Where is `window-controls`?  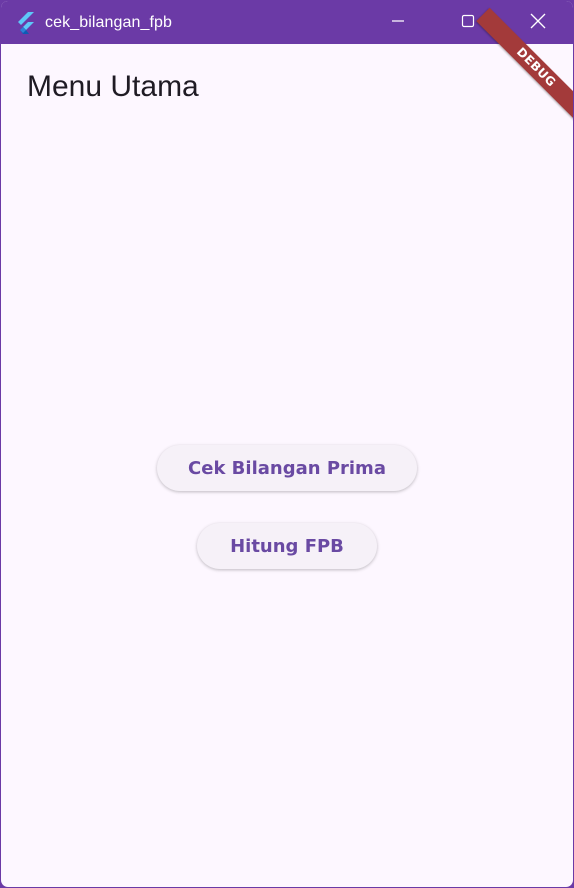
window-controls is located at coordinates (468, 22).